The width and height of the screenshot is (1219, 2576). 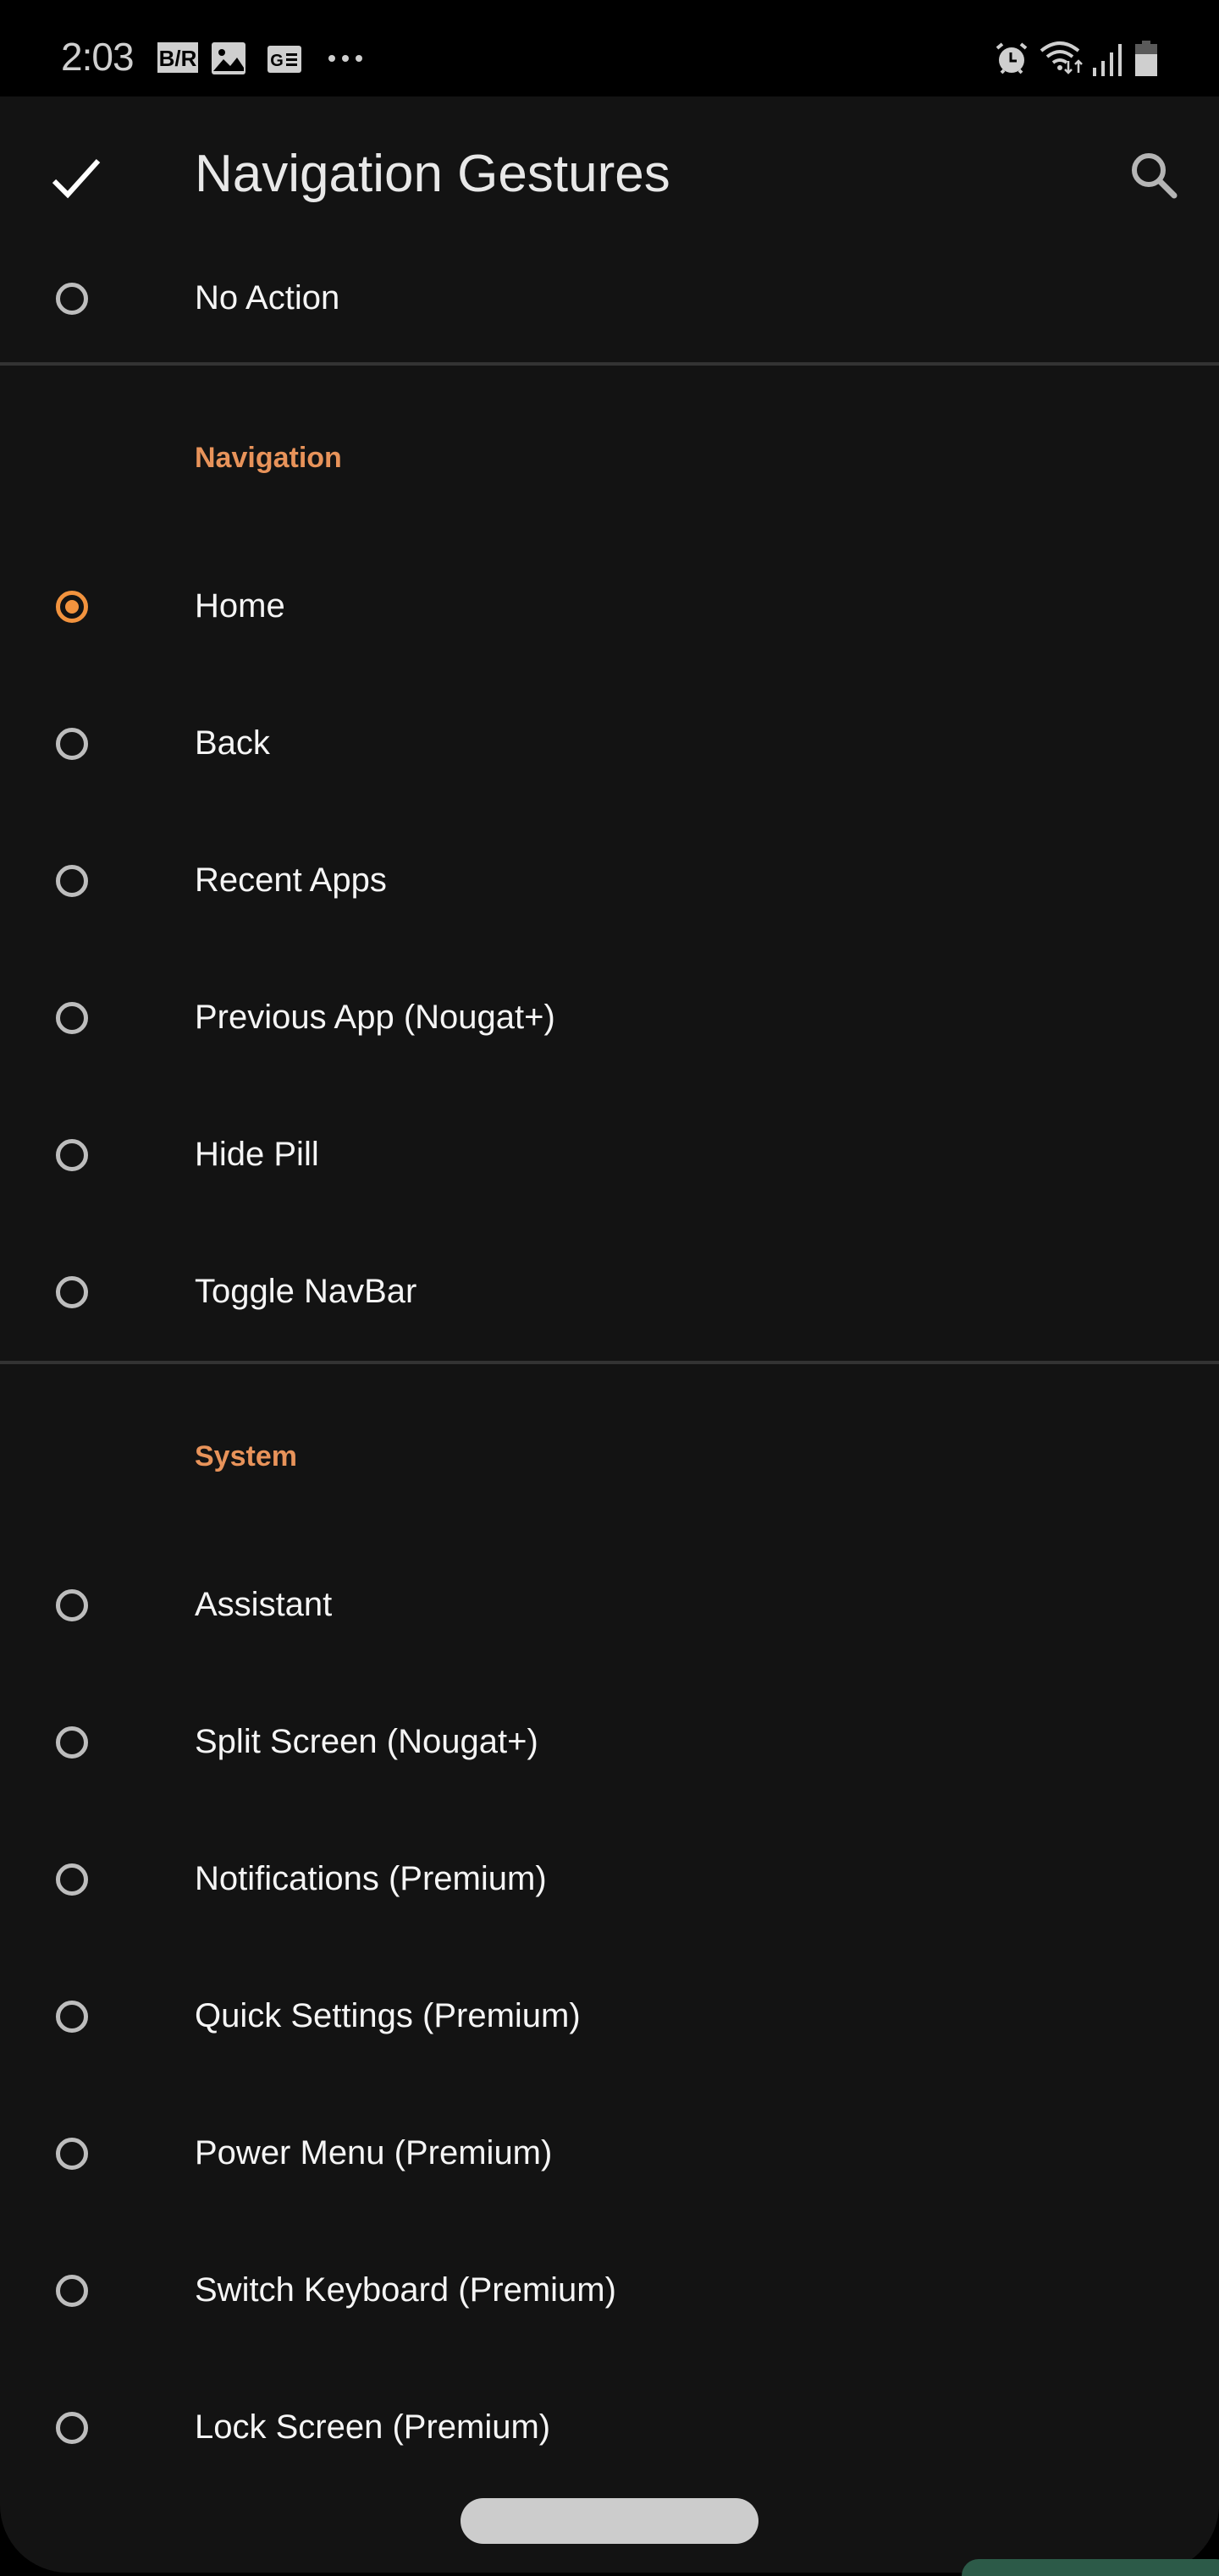 I want to click on home-pill-handle, so click(x=609, y=2521).